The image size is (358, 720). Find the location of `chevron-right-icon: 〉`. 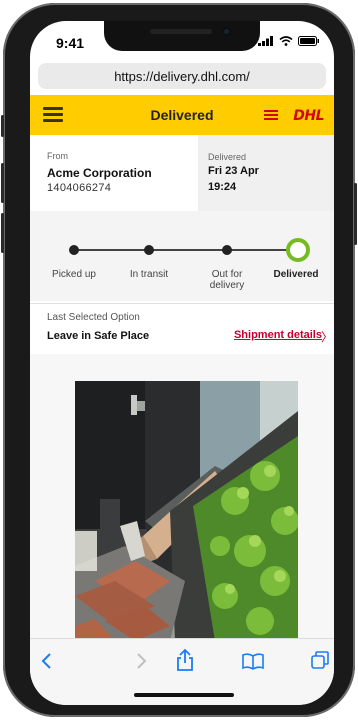

chevron-right-icon: 〉 is located at coordinates (326, 337).